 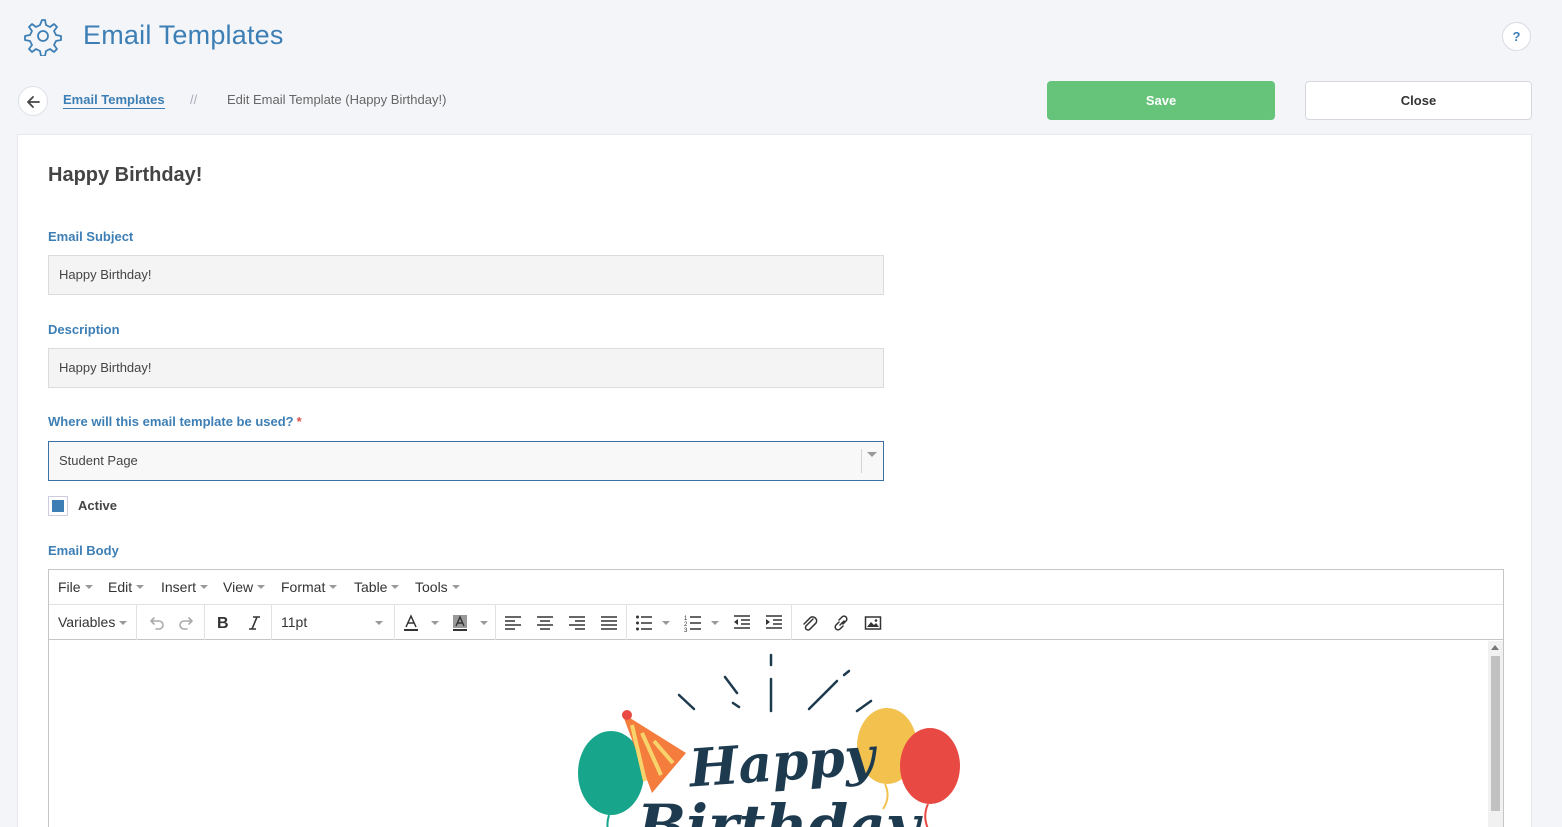 I want to click on font-size-value: 11pt, so click(x=294, y=622).